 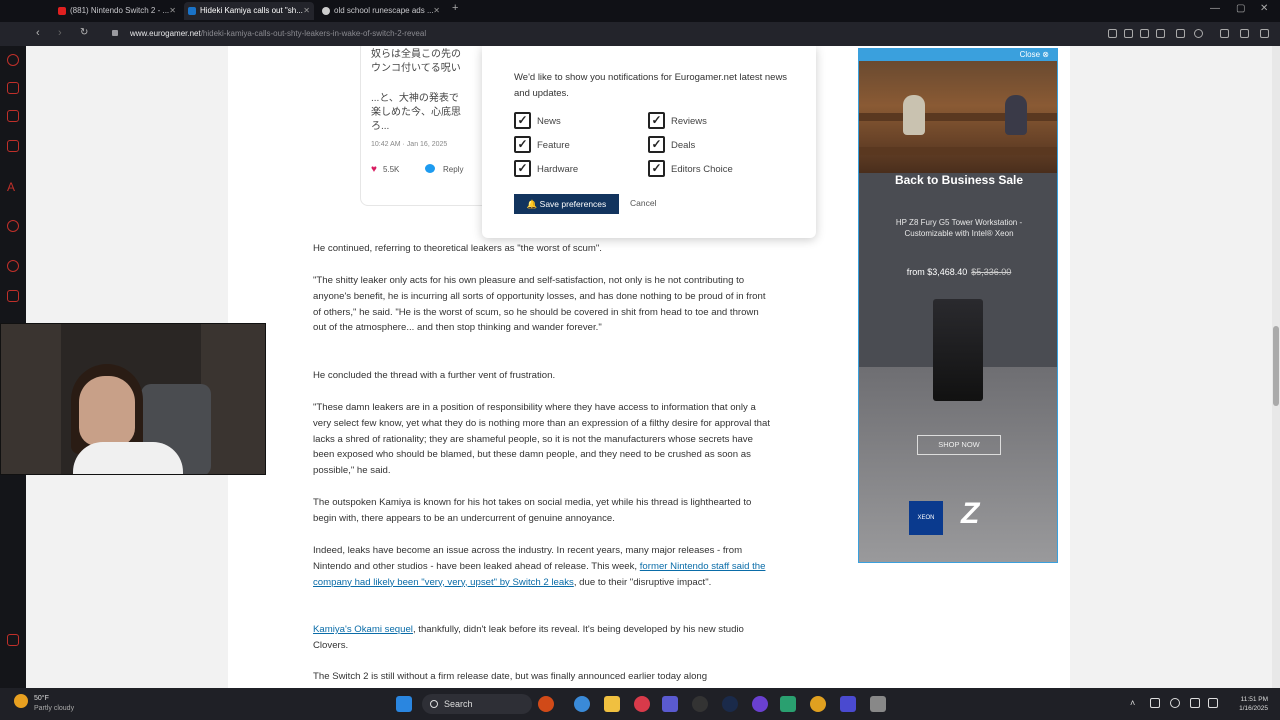 I want to click on like-button: ♥ 5.5K, so click(x=385, y=169).